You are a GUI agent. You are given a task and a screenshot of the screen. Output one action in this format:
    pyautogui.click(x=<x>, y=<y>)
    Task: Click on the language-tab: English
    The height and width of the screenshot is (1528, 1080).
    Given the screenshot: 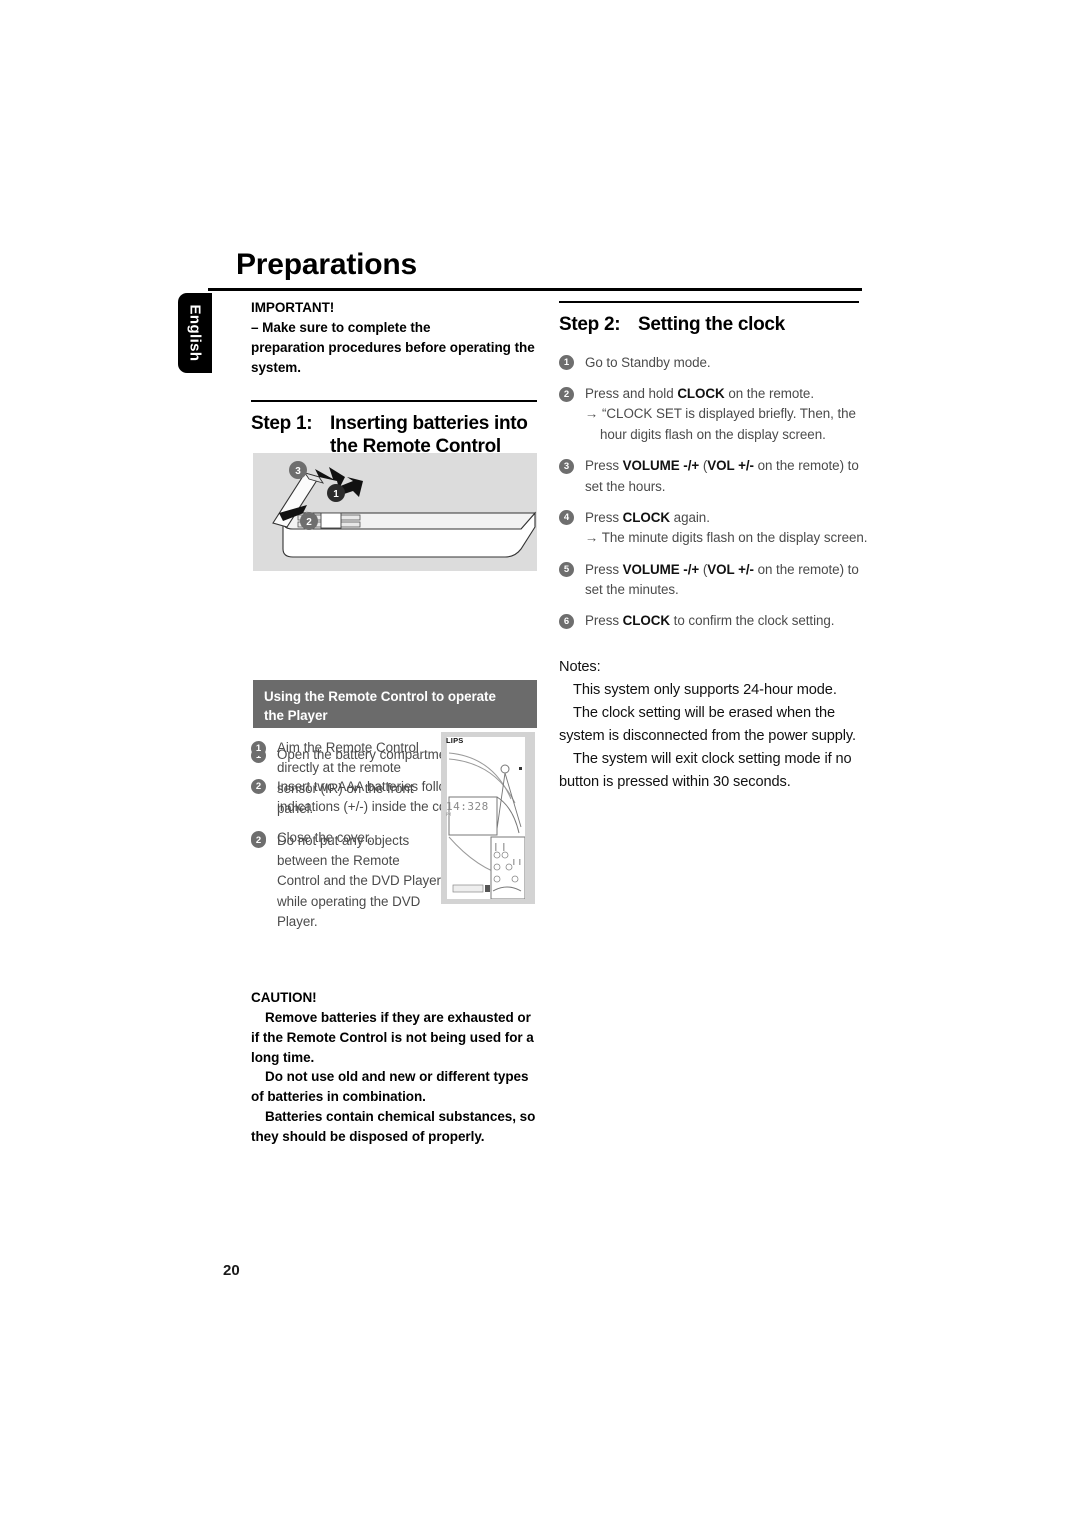 What is the action you would take?
    pyautogui.click(x=195, y=333)
    